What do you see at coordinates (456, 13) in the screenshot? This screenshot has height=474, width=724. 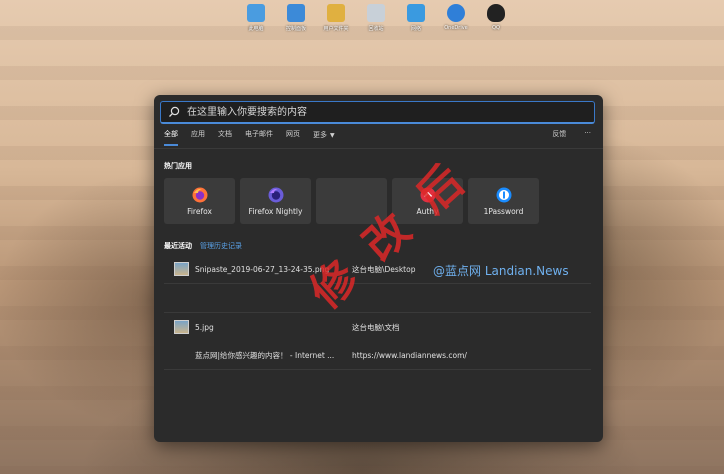 I see `onedrive-icon` at bounding box center [456, 13].